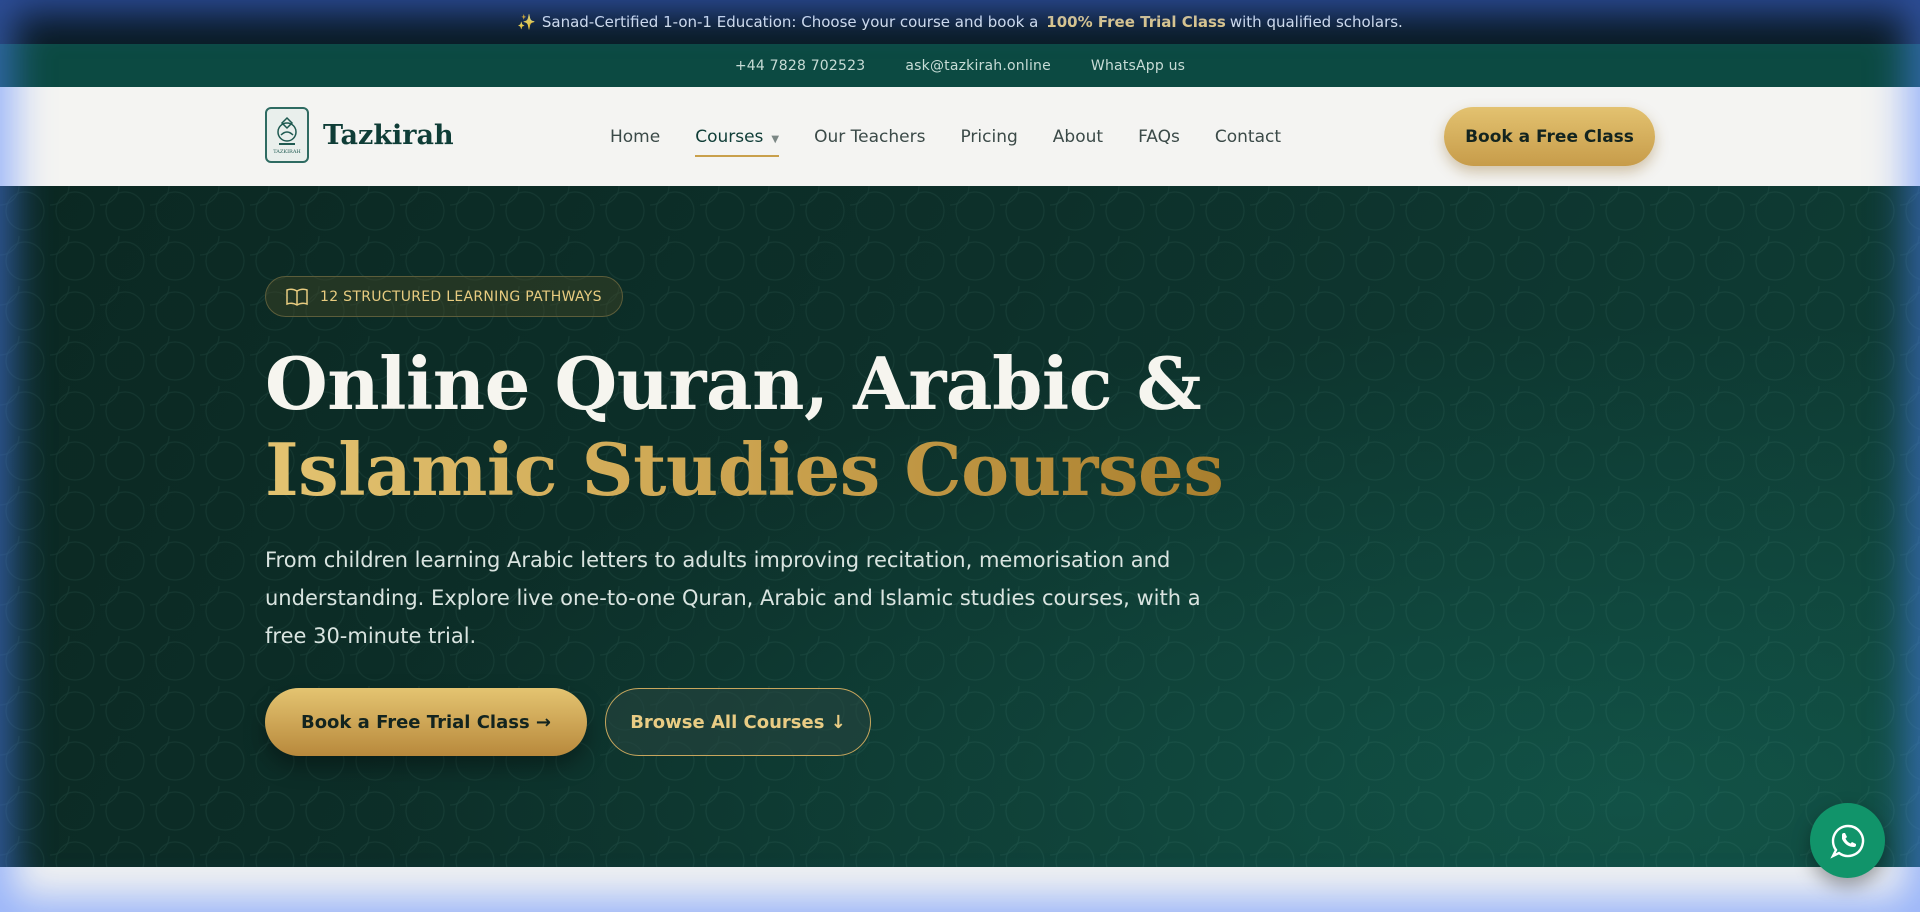  Describe the element at coordinates (1316, 22) in the screenshot. I see `announcement-suffix: with qualified scholars.` at that location.